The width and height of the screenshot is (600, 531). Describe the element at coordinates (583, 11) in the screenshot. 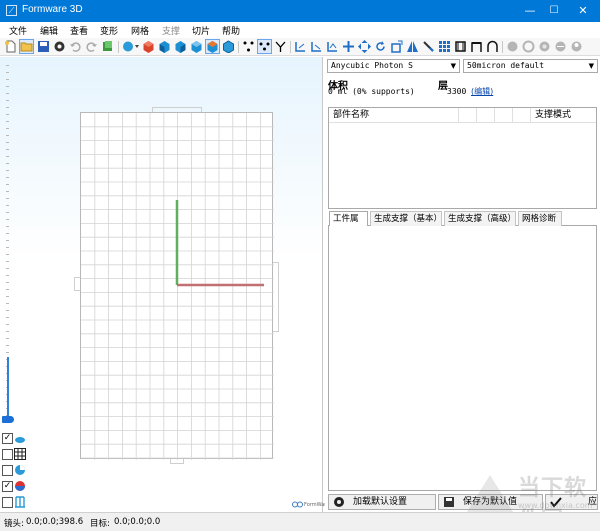

I see `close-button: ✕` at that location.